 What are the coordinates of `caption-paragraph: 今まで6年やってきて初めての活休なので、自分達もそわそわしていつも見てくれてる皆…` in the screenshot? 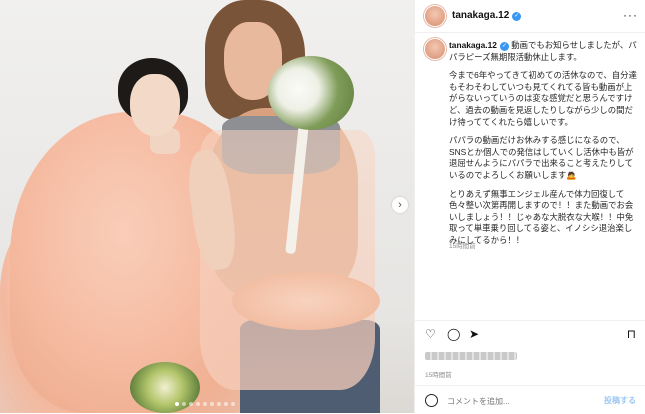 It's located at (543, 98).